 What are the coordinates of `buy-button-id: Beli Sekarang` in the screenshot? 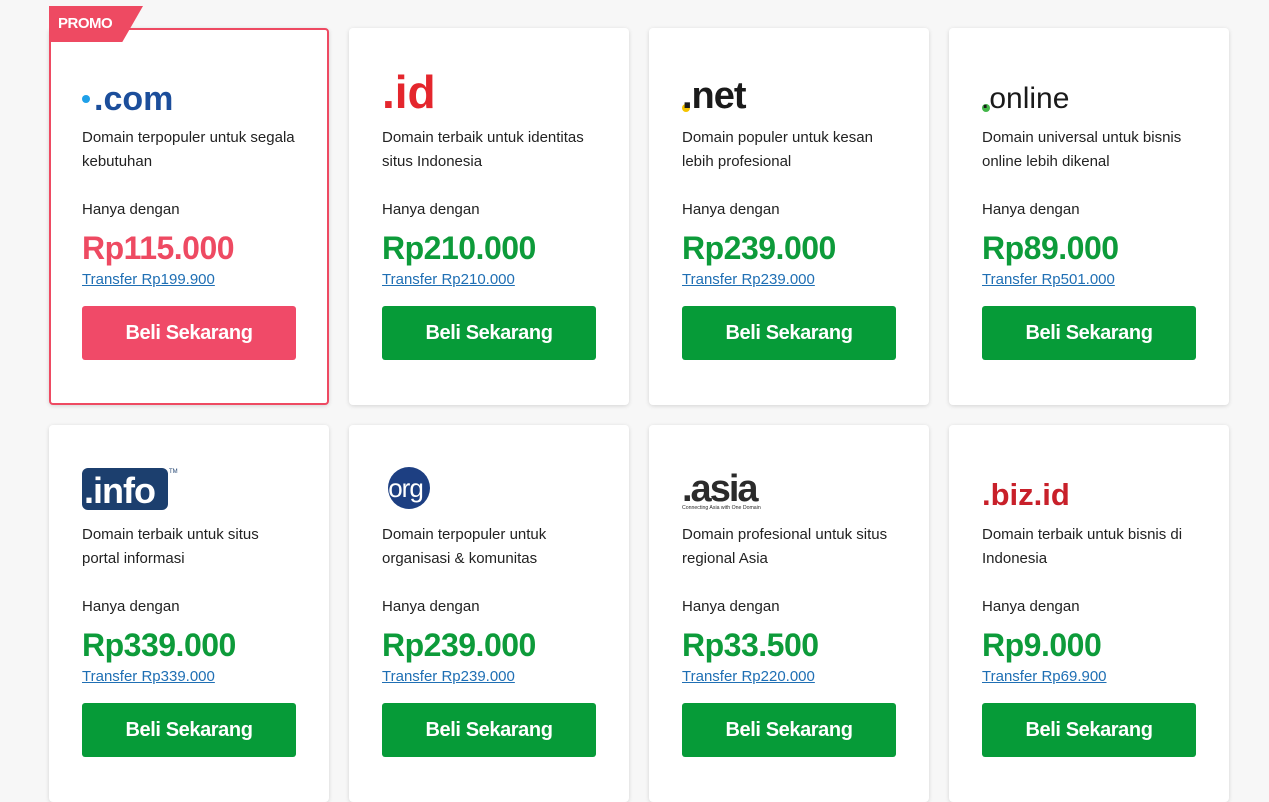 It's located at (489, 333).